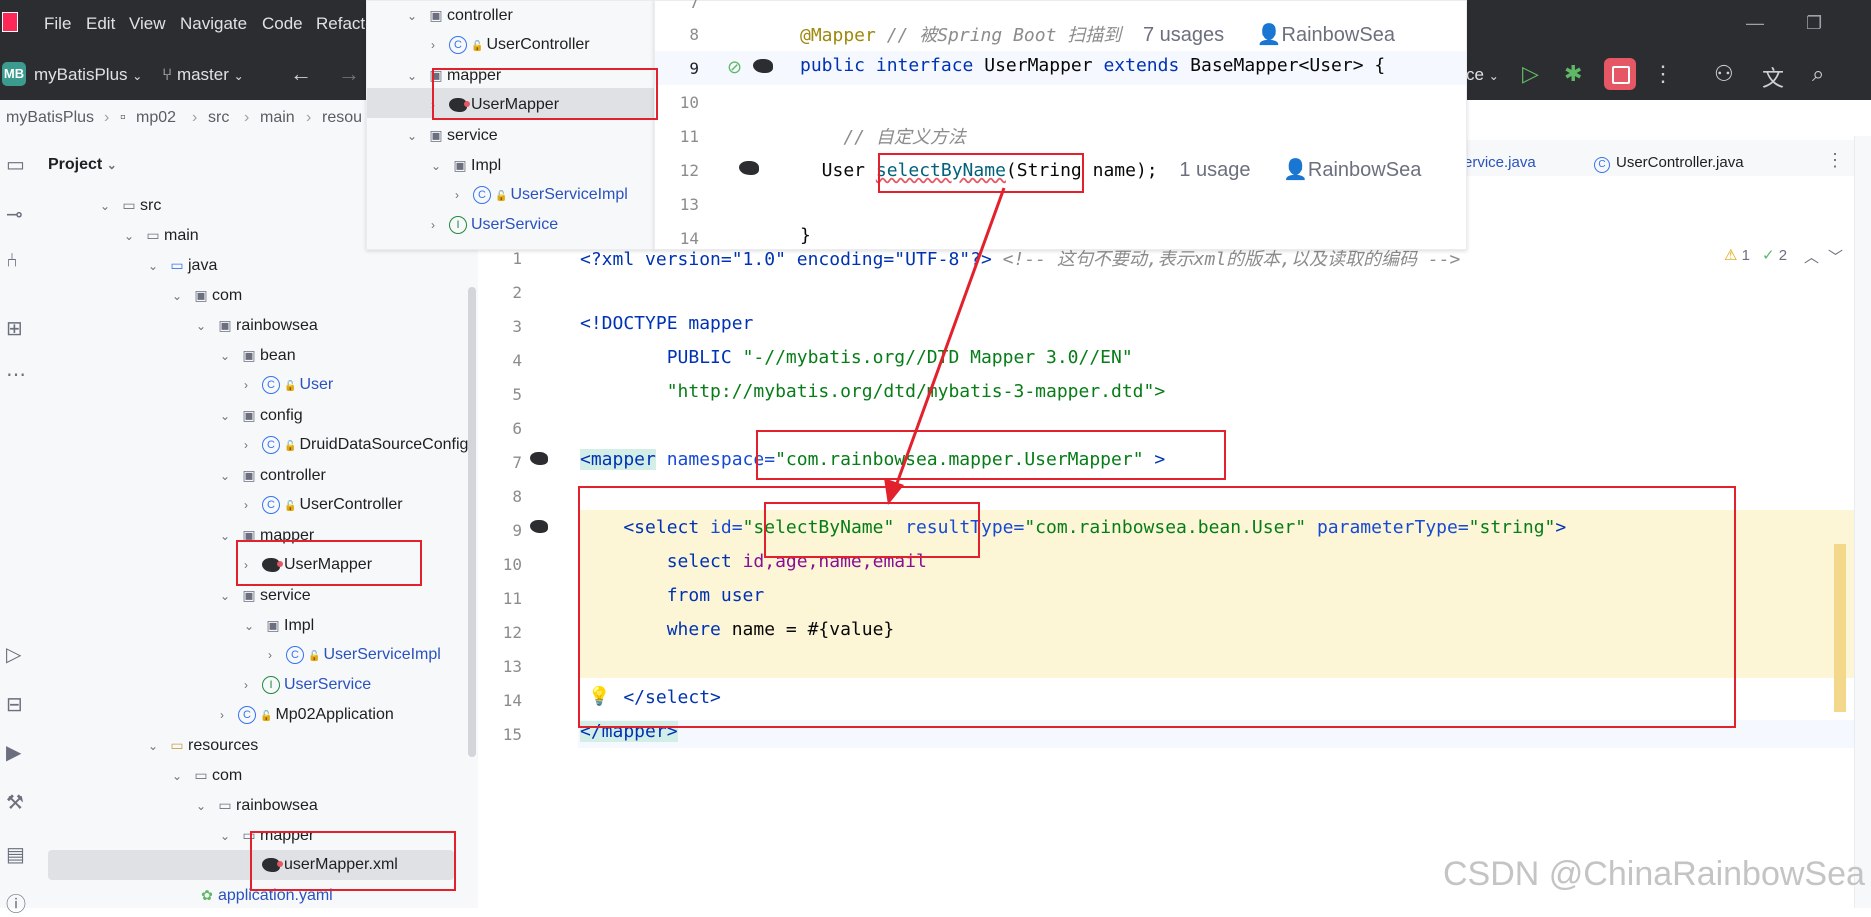  What do you see at coordinates (950, 337) in the screenshot?
I see `arrow-line` at bounding box center [950, 337].